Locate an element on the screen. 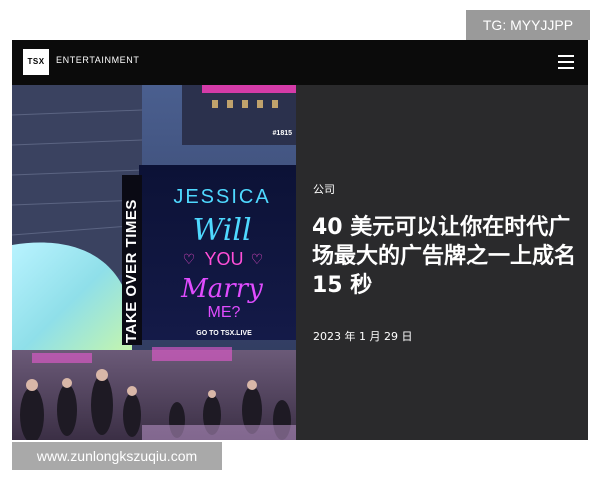 The height and width of the screenshot is (480, 600). tsx-logo: TSX is located at coordinates (36, 62).